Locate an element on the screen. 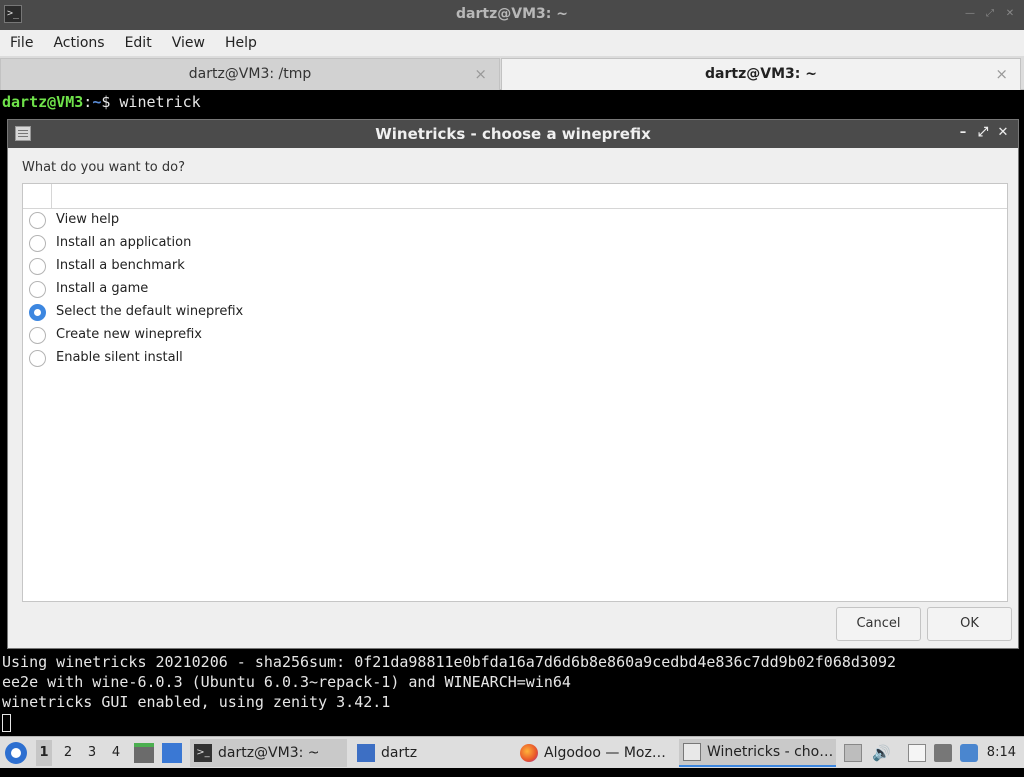  terminal-icon: >_ is located at coordinates (203, 753).